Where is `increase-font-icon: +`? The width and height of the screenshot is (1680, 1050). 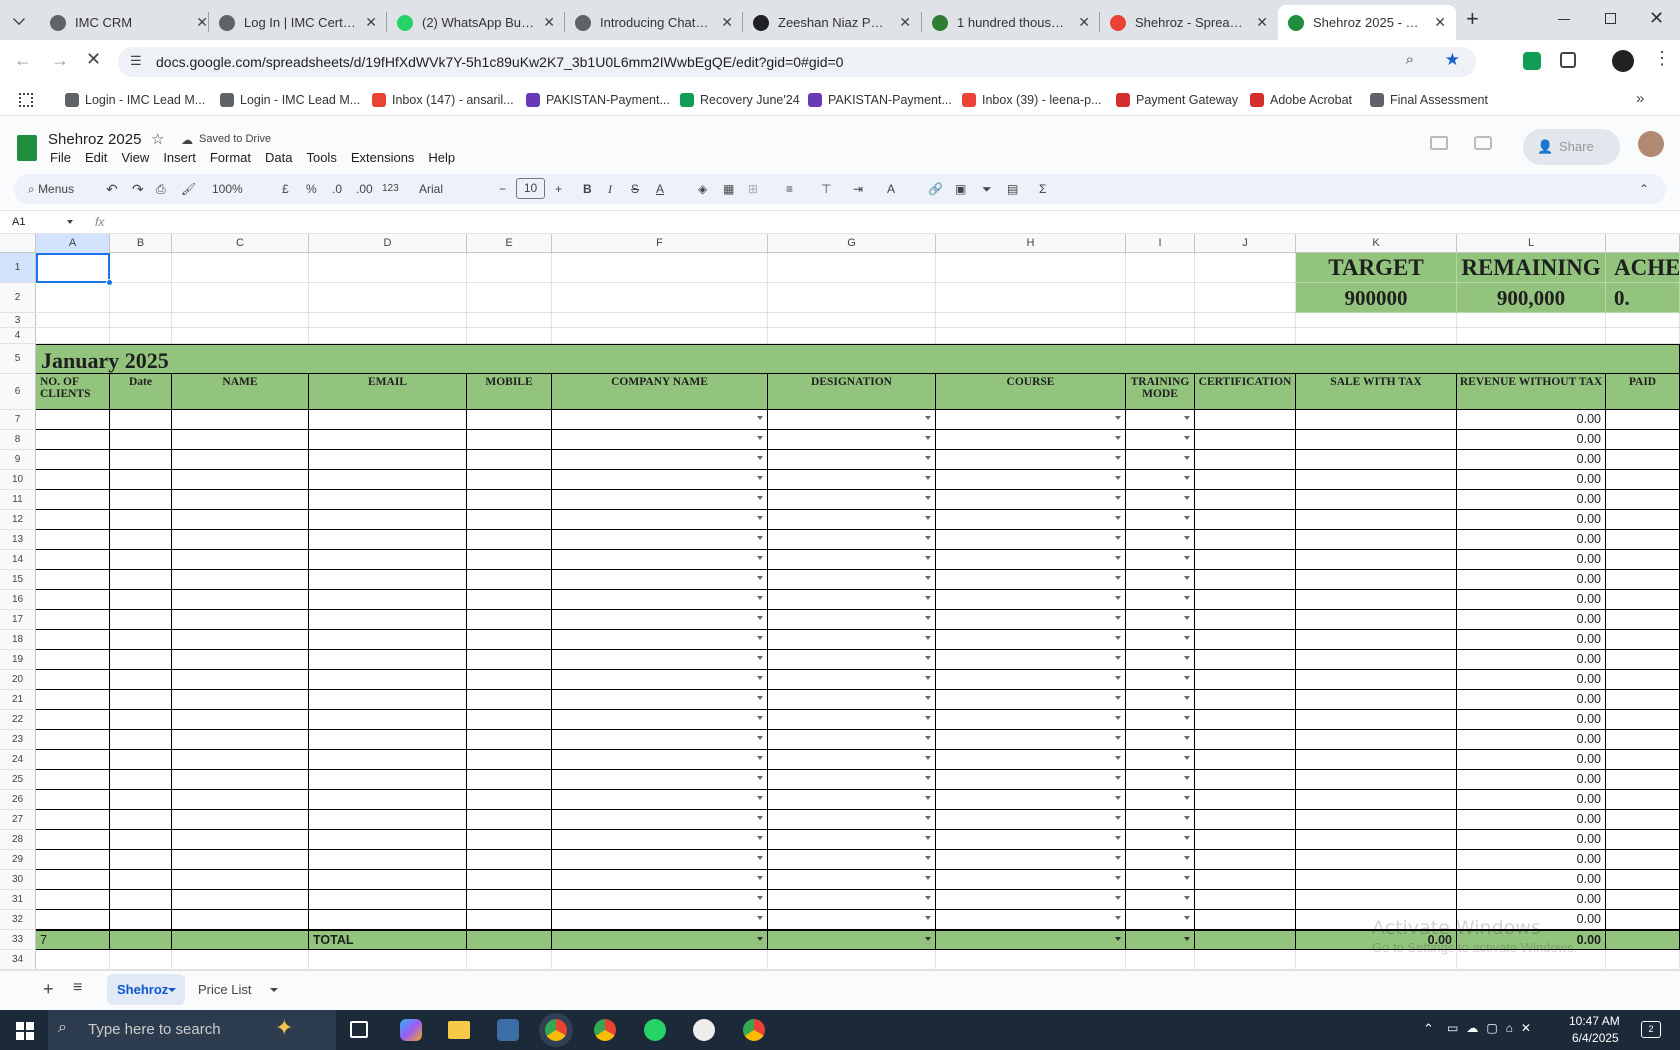
increase-font-icon: + is located at coordinates (558, 189).